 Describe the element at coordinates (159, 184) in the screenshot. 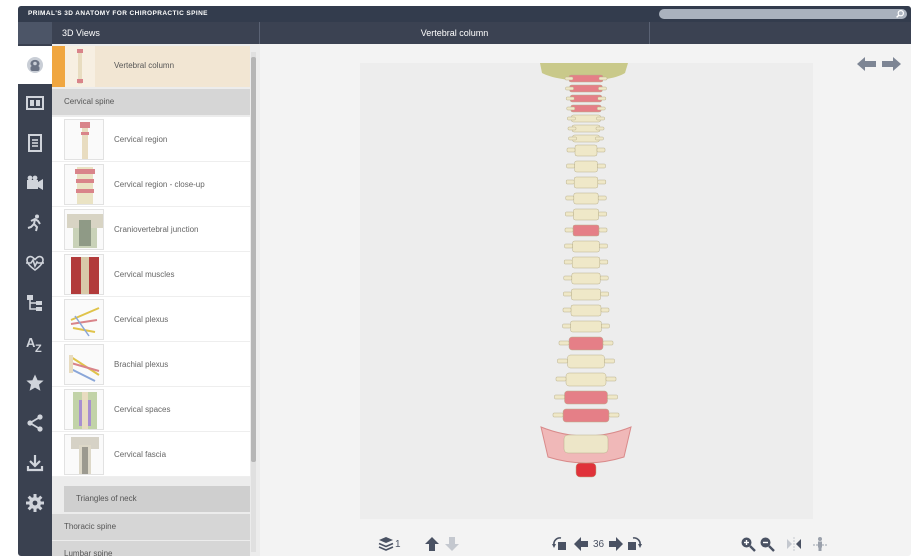

I see `list-item-label: Cervical region - close-up` at that location.